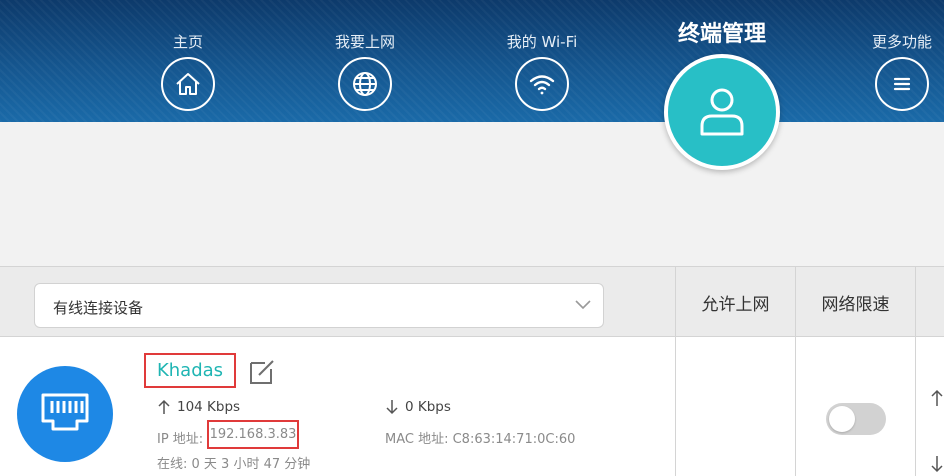 The image size is (944, 476). I want to click on device-type-select-value: 有线连接设备, so click(98, 308).